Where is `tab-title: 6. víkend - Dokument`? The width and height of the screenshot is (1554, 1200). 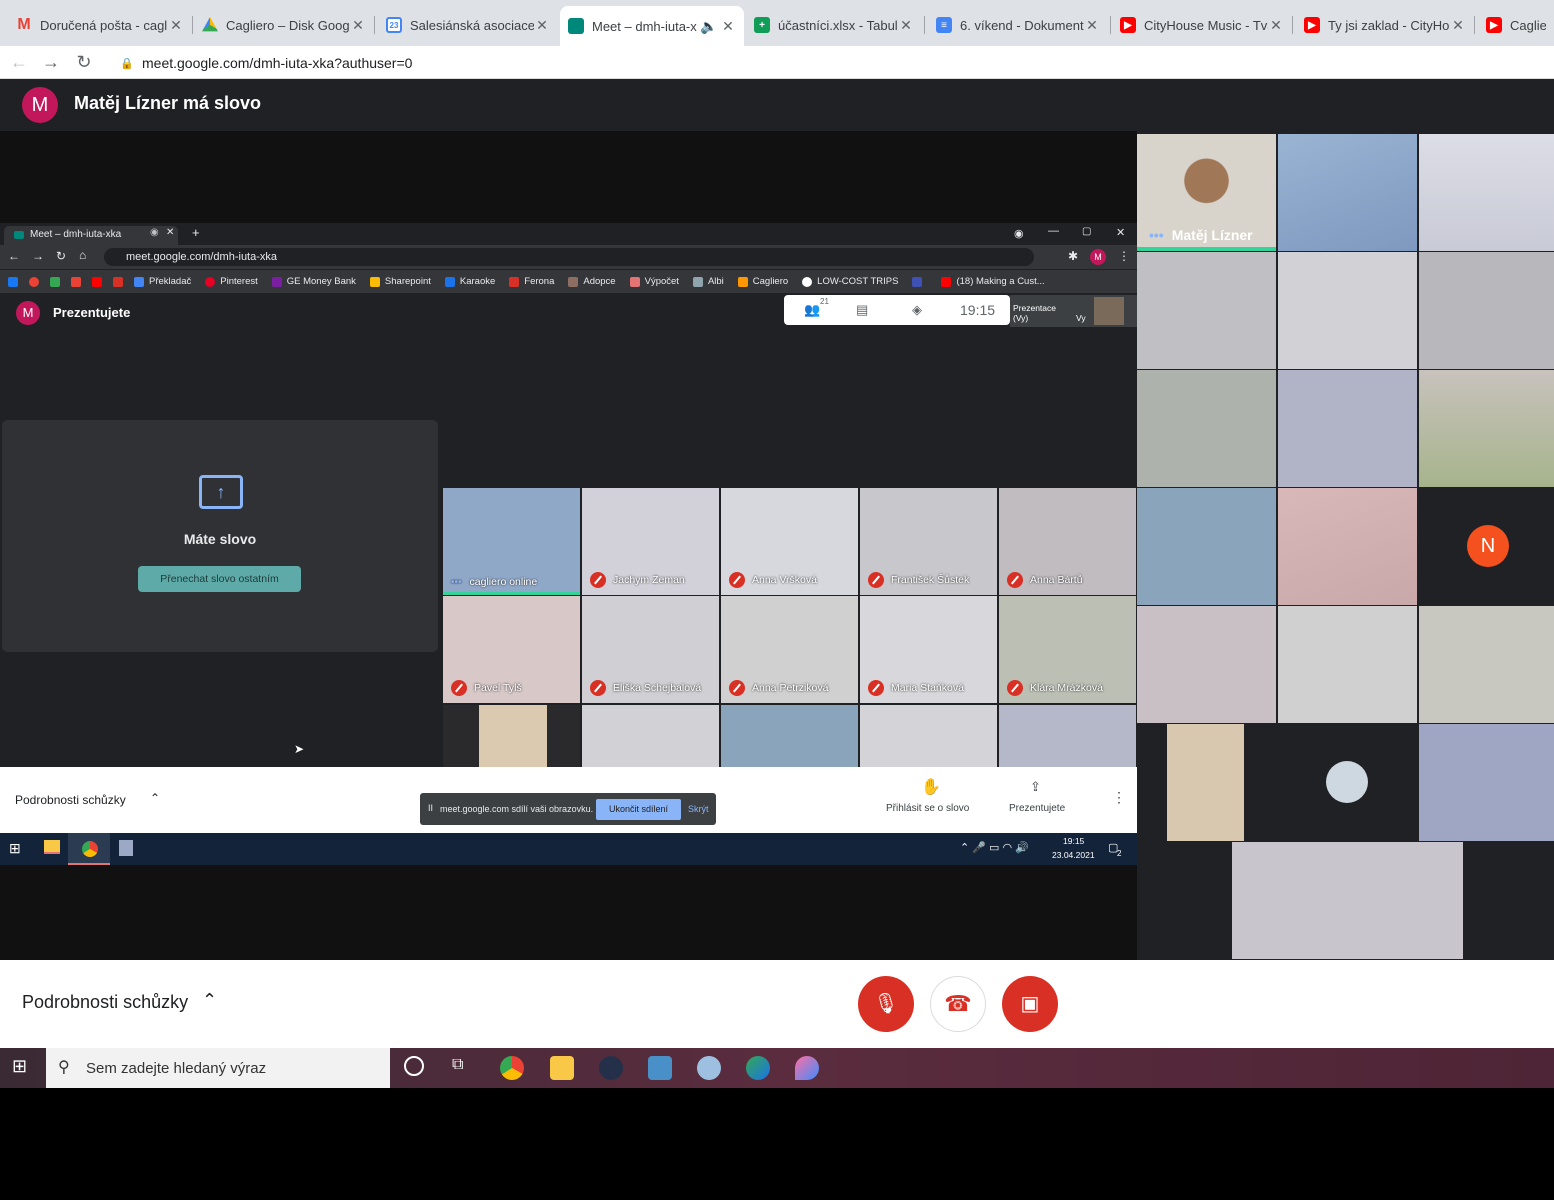 tab-title: 6. víkend - Dokument is located at coordinates (1022, 25).